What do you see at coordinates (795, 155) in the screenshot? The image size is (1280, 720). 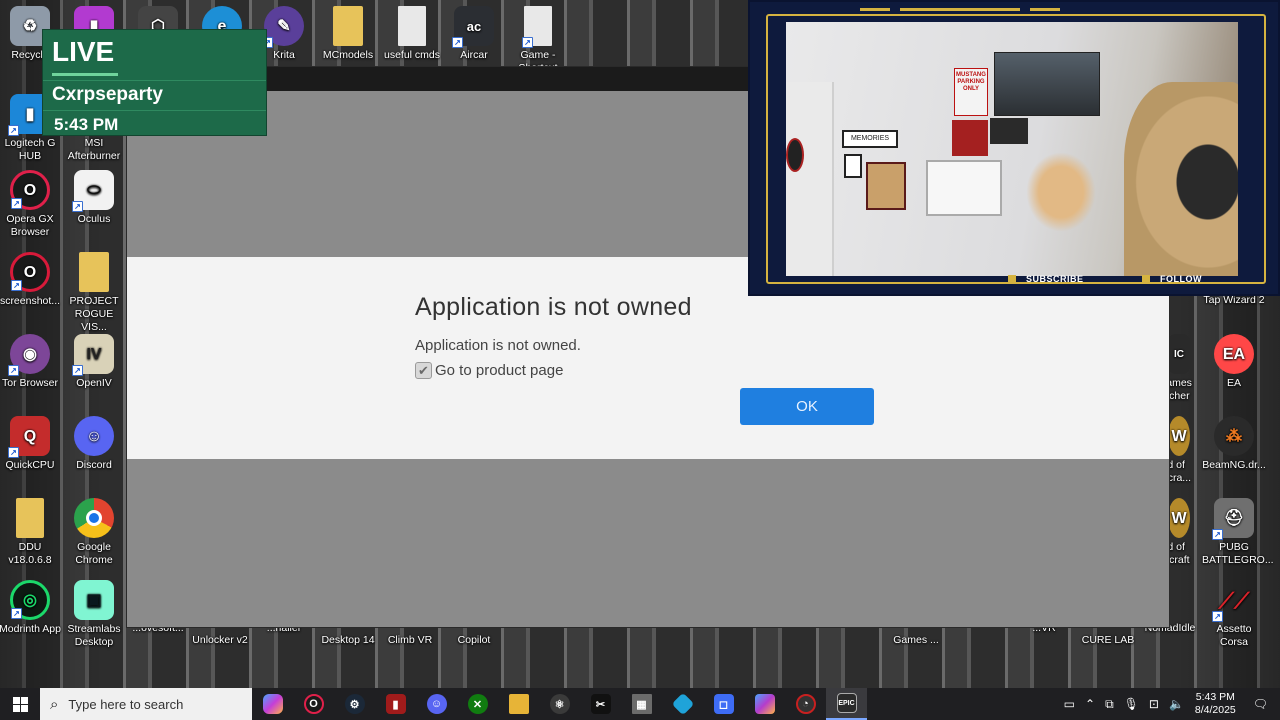 I see `wall-clock` at bounding box center [795, 155].